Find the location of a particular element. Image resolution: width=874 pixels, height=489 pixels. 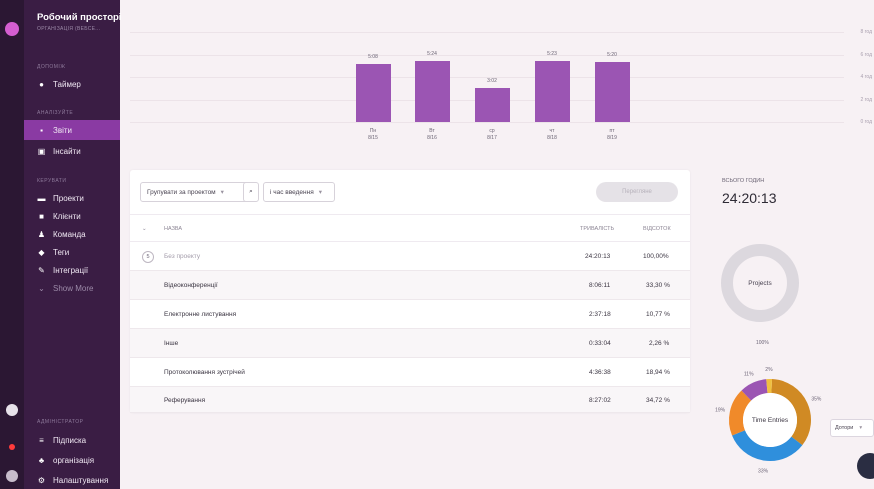

sidebar-item-label: Інтеграції is located at coordinates (71, 270).